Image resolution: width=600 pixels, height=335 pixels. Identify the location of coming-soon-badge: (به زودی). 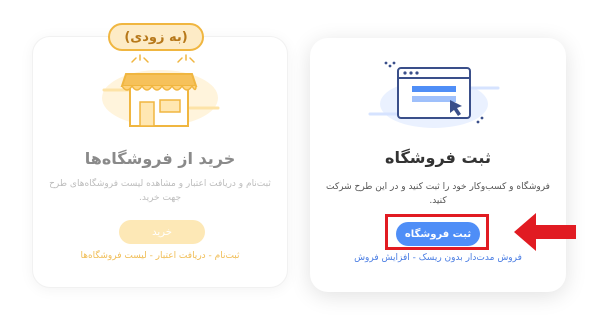
(156, 37).